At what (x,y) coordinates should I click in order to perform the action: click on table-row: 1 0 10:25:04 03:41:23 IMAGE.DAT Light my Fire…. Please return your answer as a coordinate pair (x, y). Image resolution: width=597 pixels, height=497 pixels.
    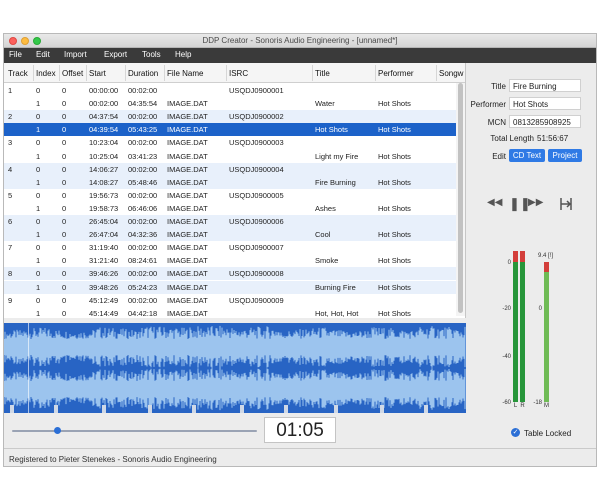
    Looking at the image, I should click on (230, 156).